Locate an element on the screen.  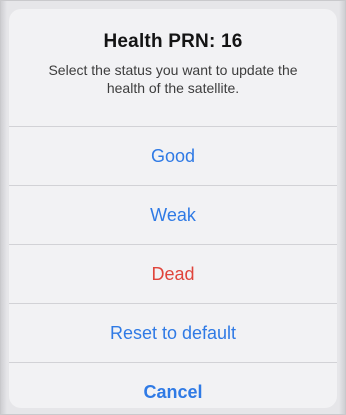
cancel-button: Cancel is located at coordinates (173, 385).